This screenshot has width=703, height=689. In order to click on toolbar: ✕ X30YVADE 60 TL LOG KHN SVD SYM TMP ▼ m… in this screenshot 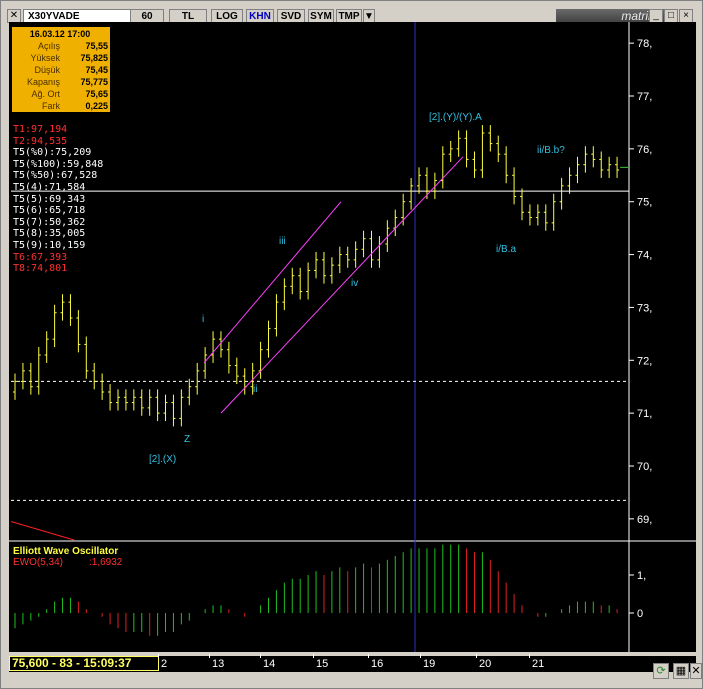, I will do `click(352, 14)`.